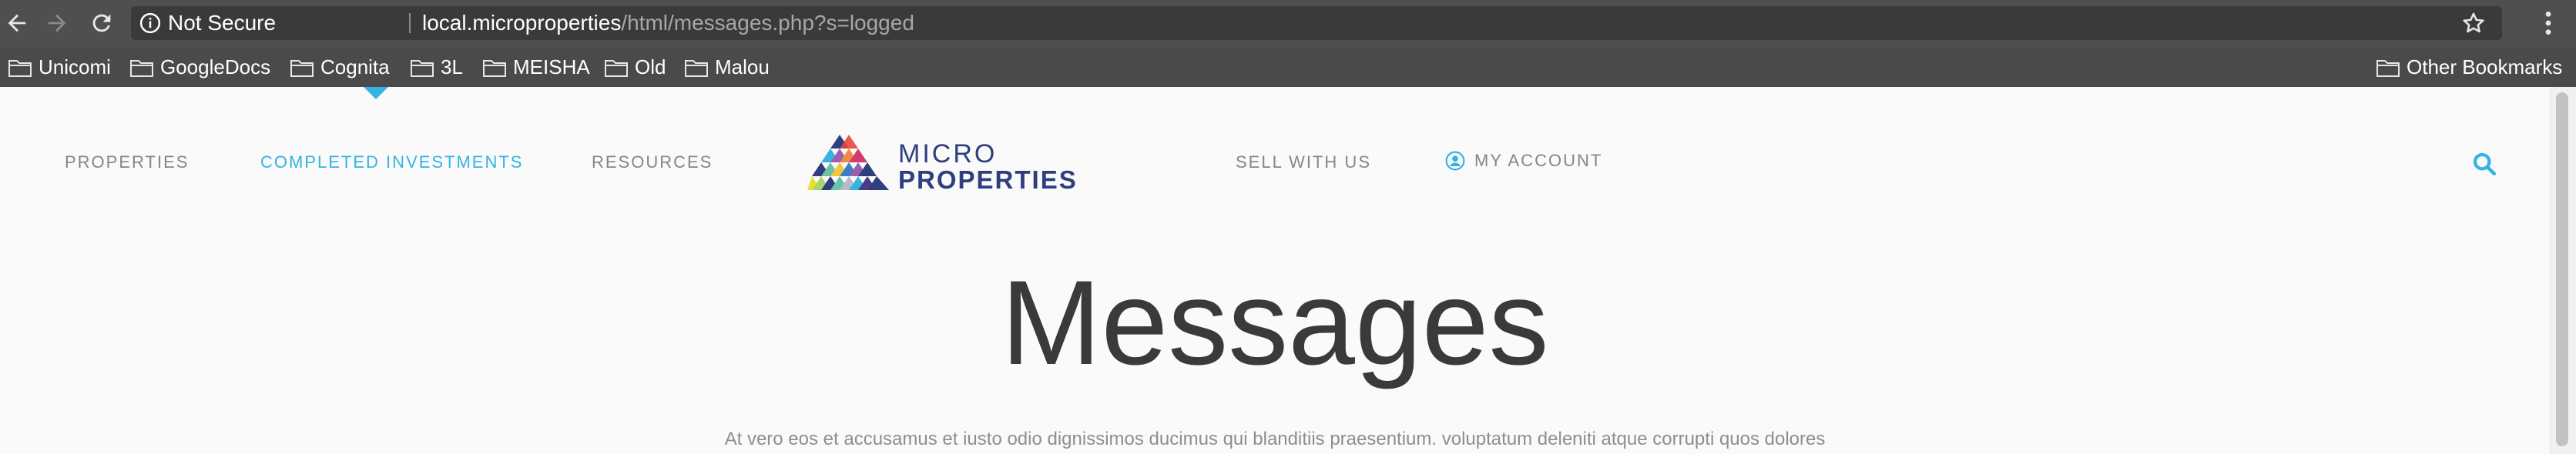  What do you see at coordinates (355, 66) in the screenshot?
I see `bookmark-label: Cognita` at bounding box center [355, 66].